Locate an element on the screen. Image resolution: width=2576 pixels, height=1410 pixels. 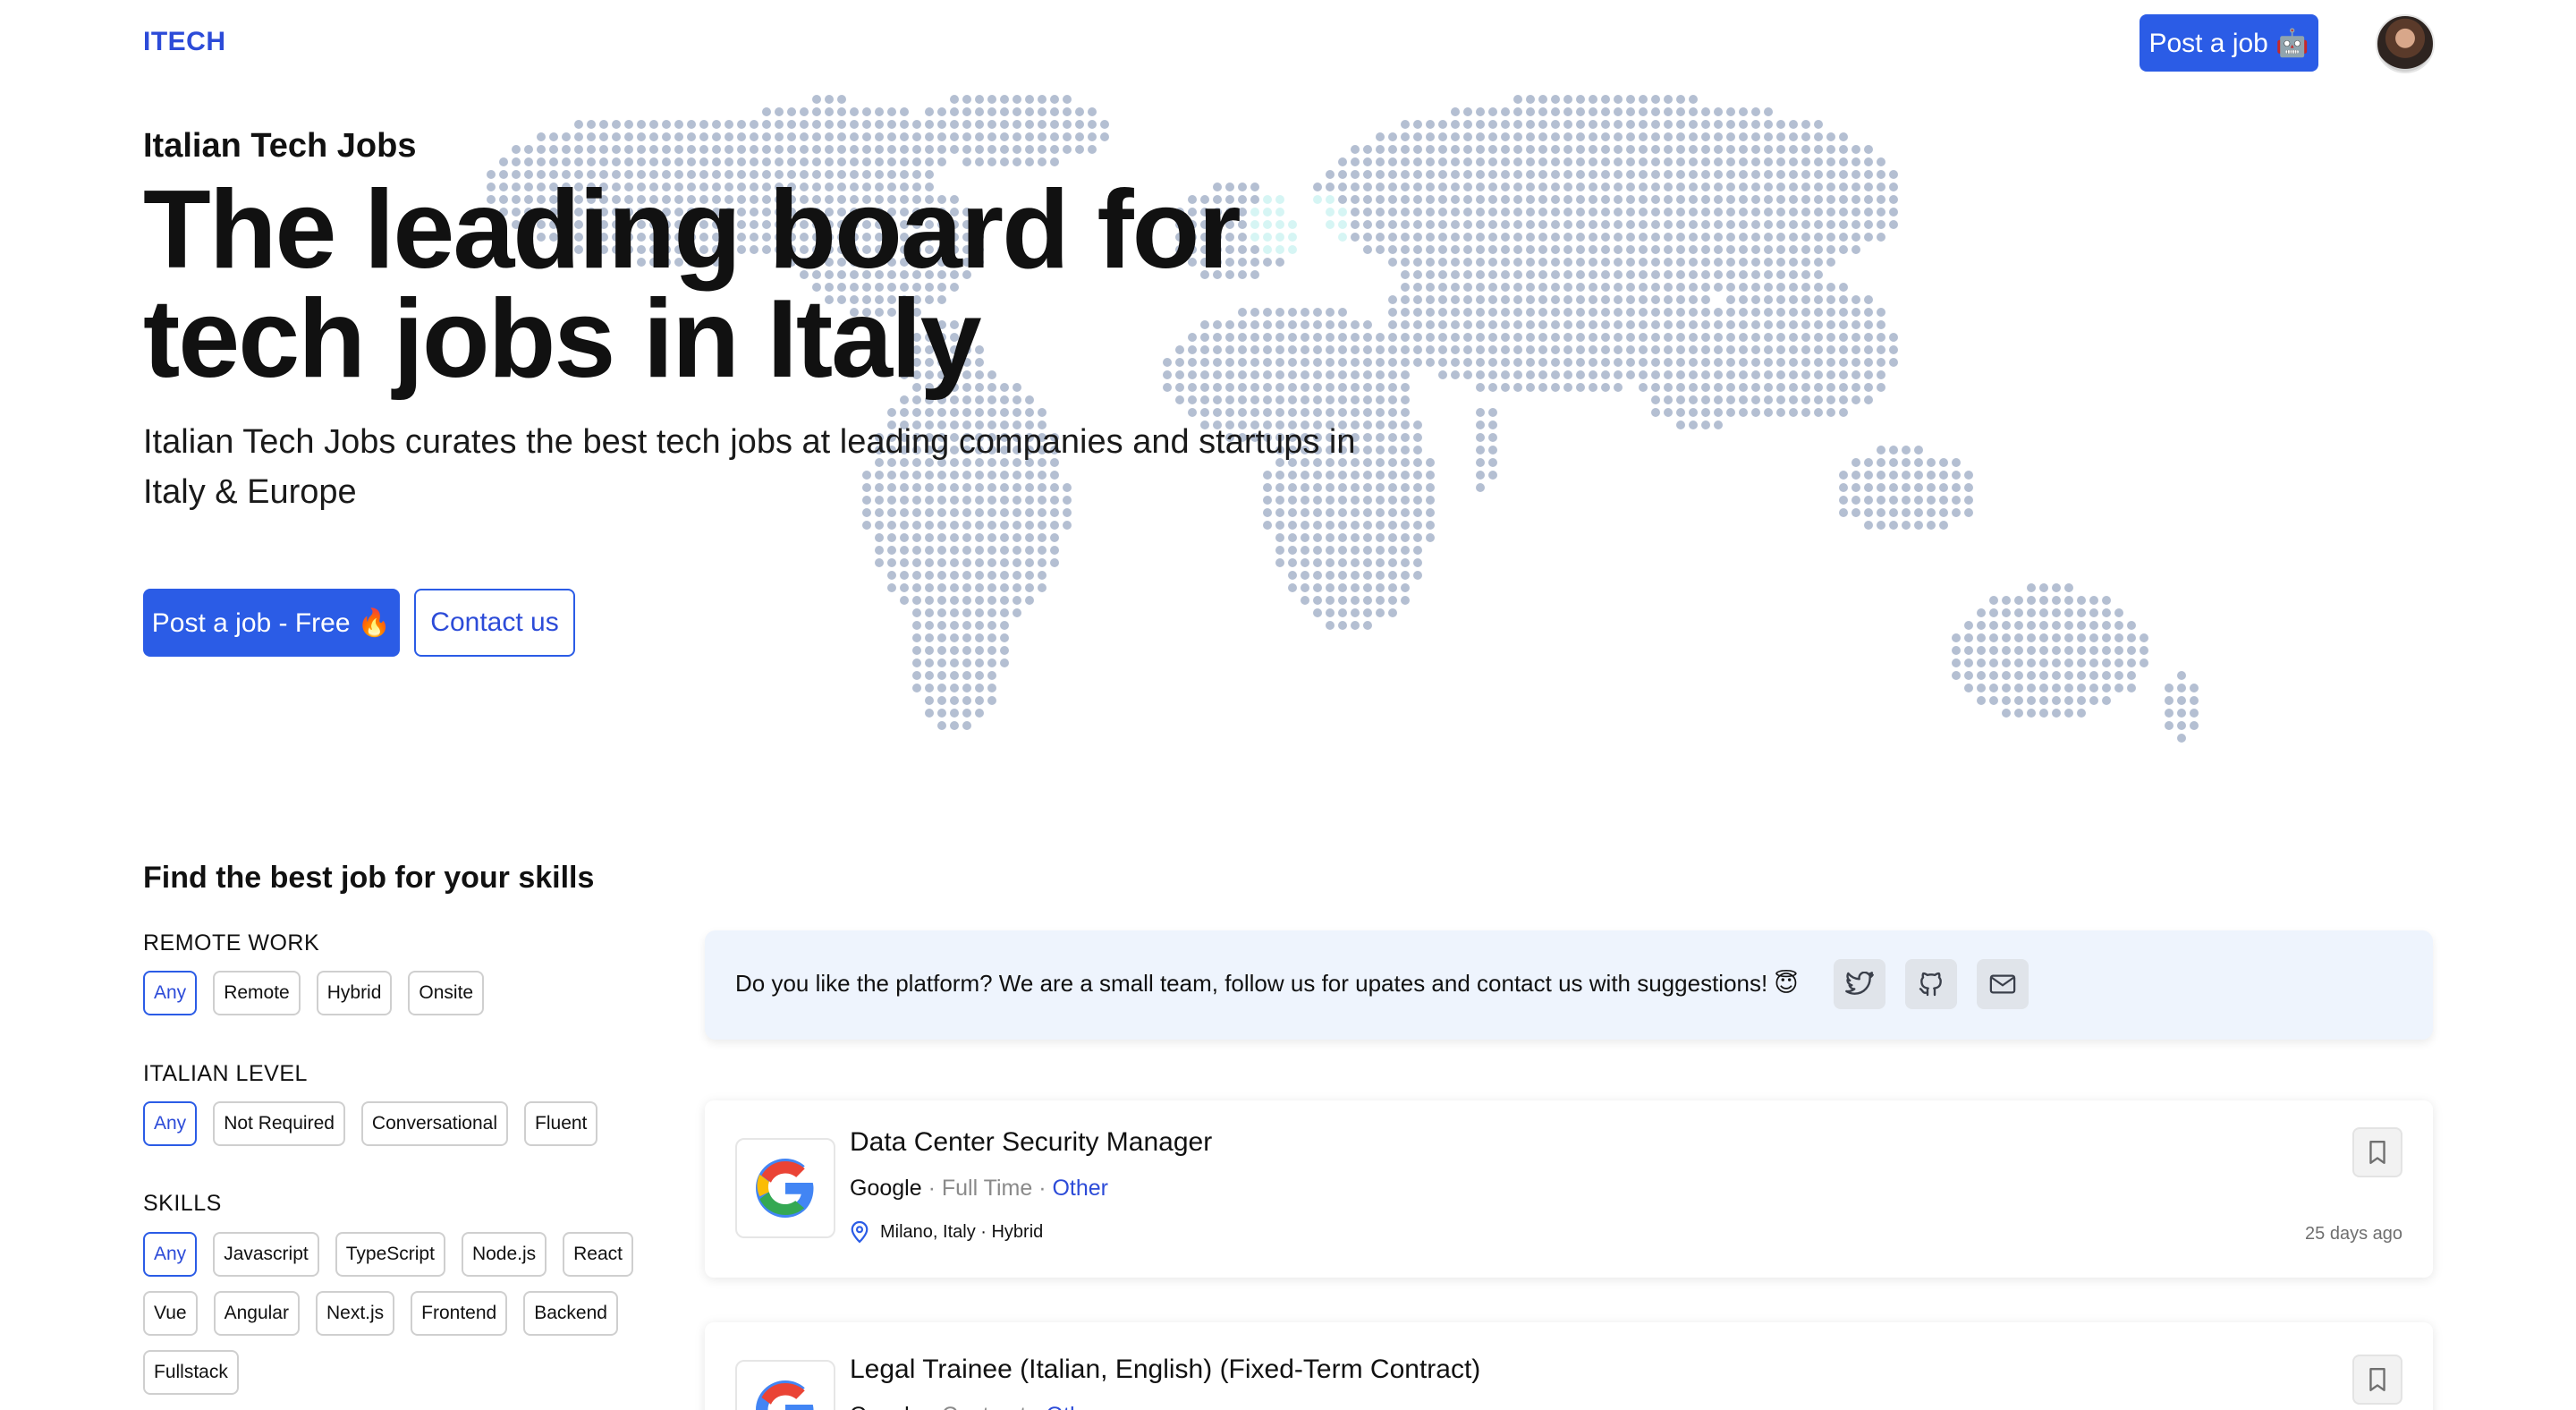
user-avatar is located at coordinates (2405, 43).